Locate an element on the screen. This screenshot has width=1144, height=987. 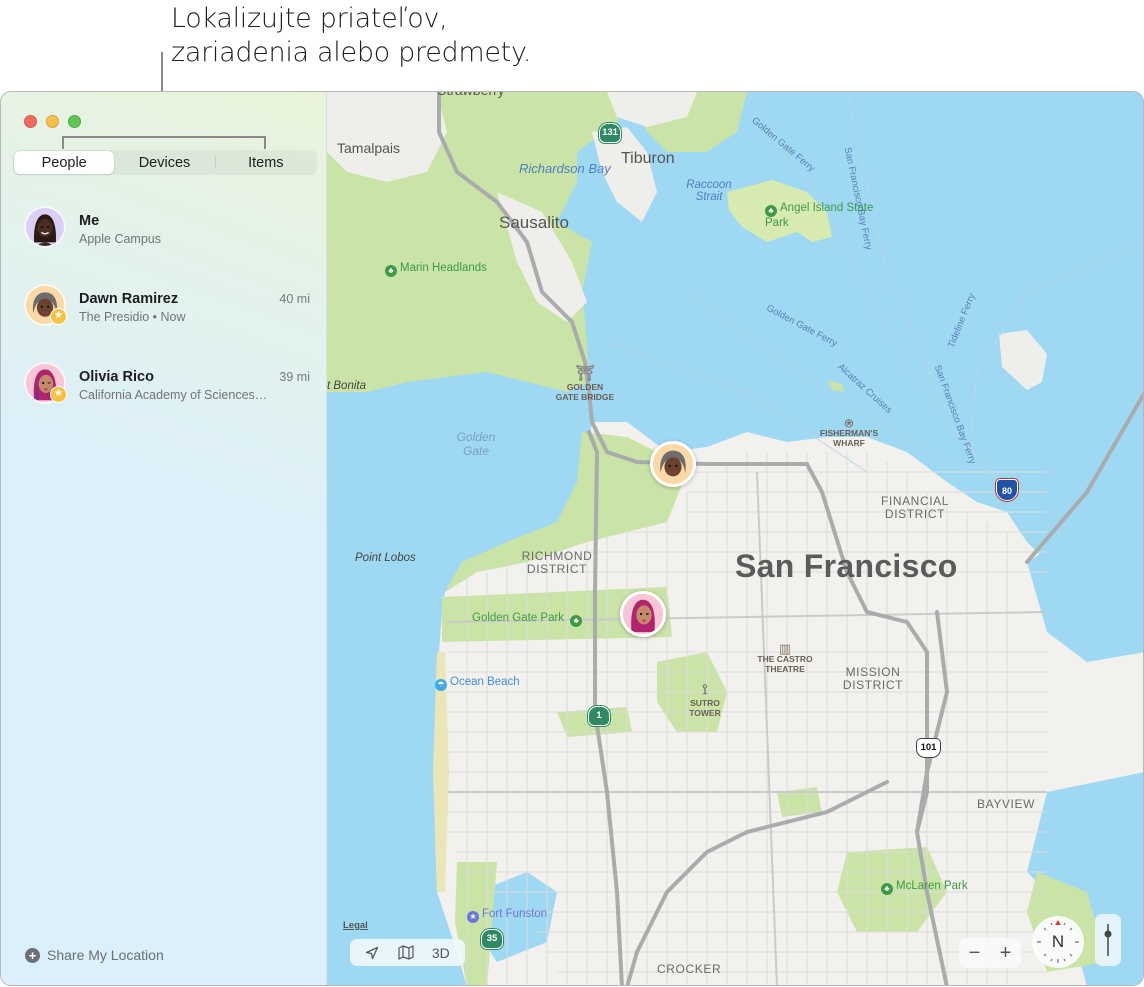
map-pin-olivia-rico is located at coordinates (643, 614).